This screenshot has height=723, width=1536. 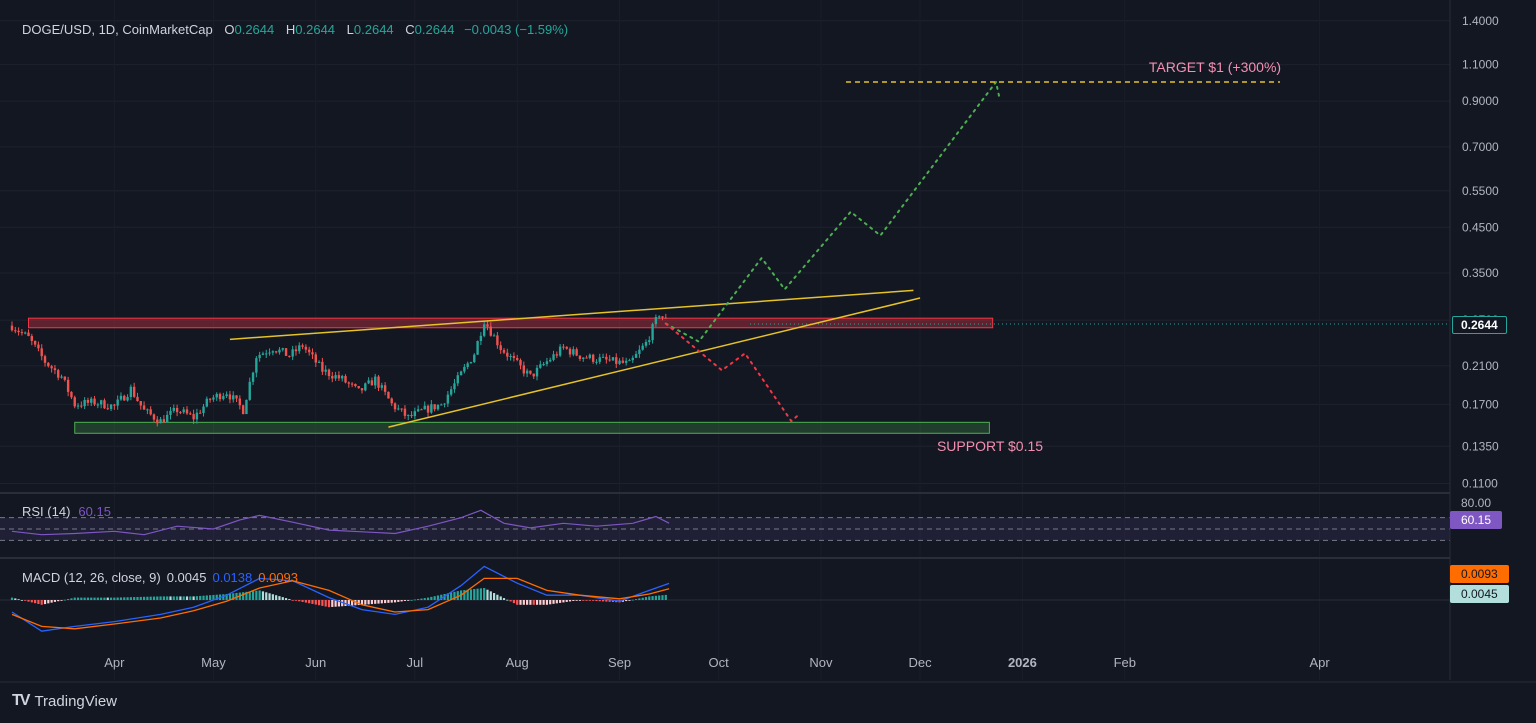 What do you see at coordinates (232, 577) in the screenshot?
I see `macd-line-value: 0.0138` at bounding box center [232, 577].